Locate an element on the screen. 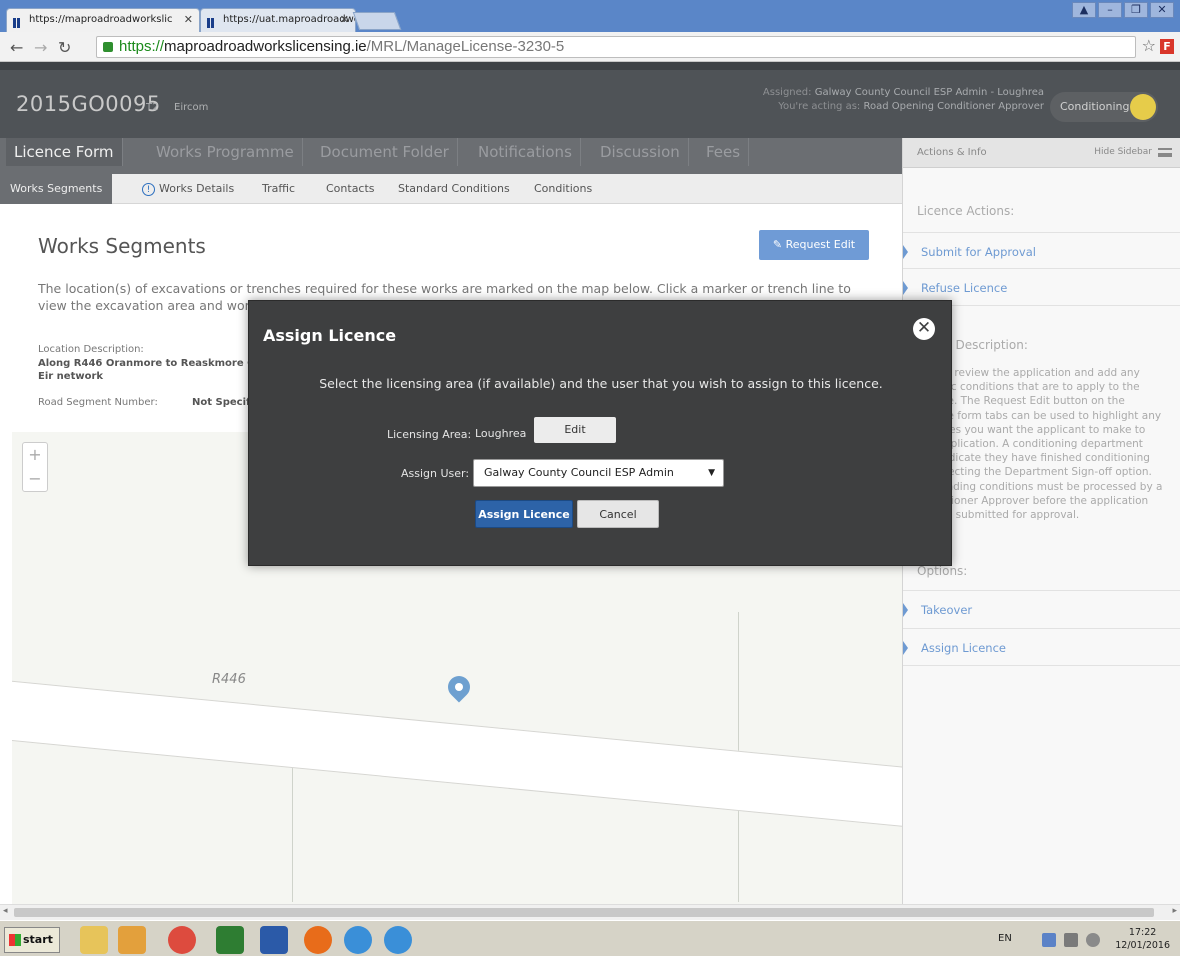 This screenshot has height=956, width=1180. scroll-left-icon: ◂ is located at coordinates (5, 911).